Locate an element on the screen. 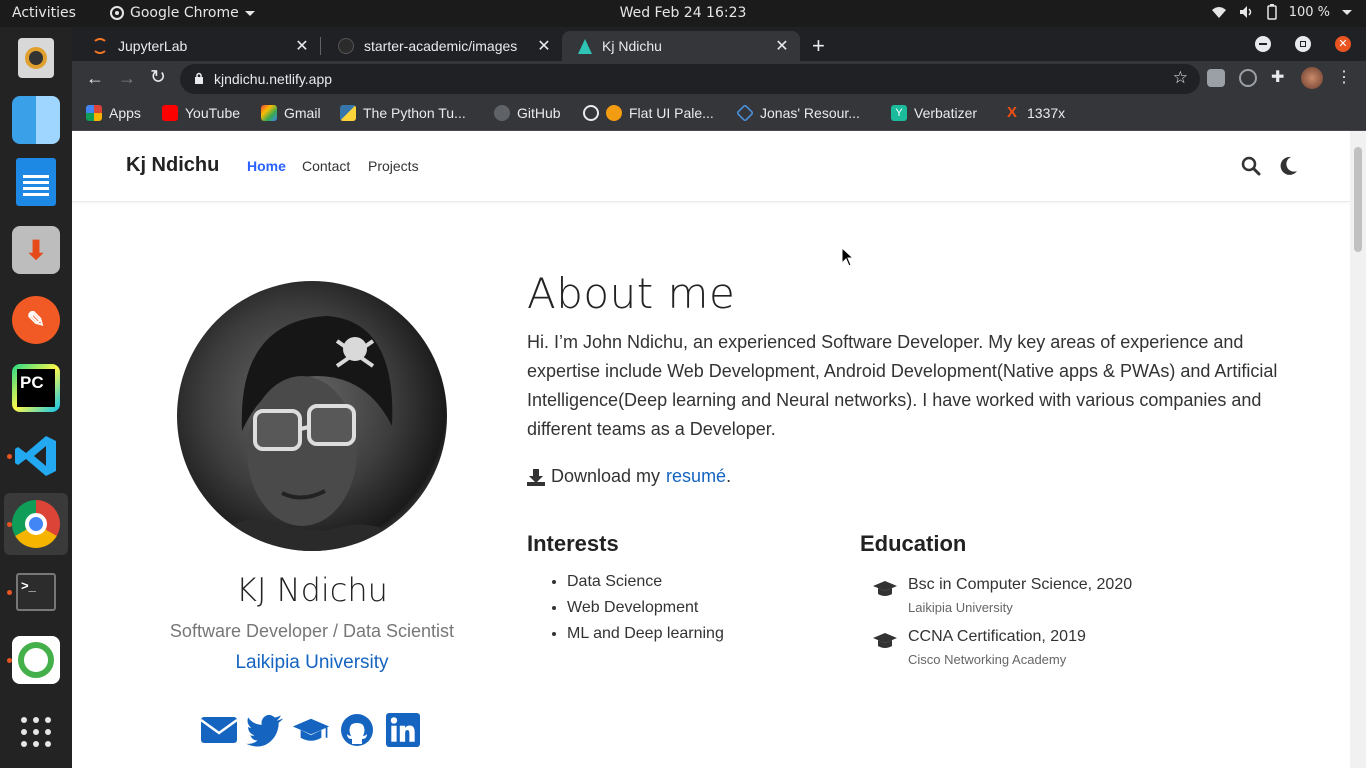 This screenshot has width=1366, height=768. wifi-icon is located at coordinates (1218, 12).